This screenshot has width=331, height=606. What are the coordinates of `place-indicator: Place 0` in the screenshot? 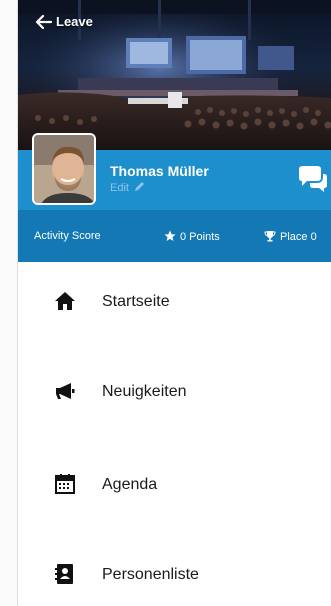 It's located at (290, 236).